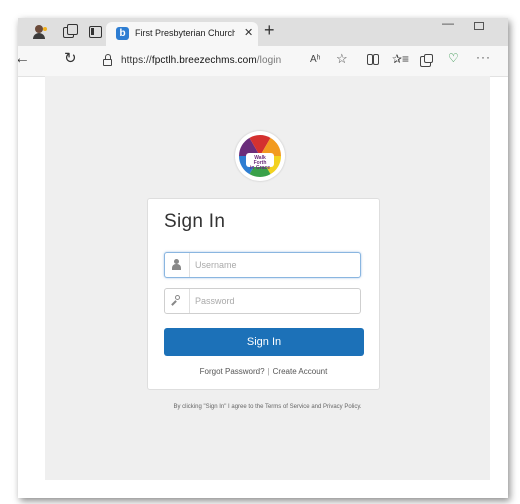 The height and width of the screenshot is (504, 520). Describe the element at coordinates (96, 32) in the screenshot. I see `tab-actions-icon` at that location.